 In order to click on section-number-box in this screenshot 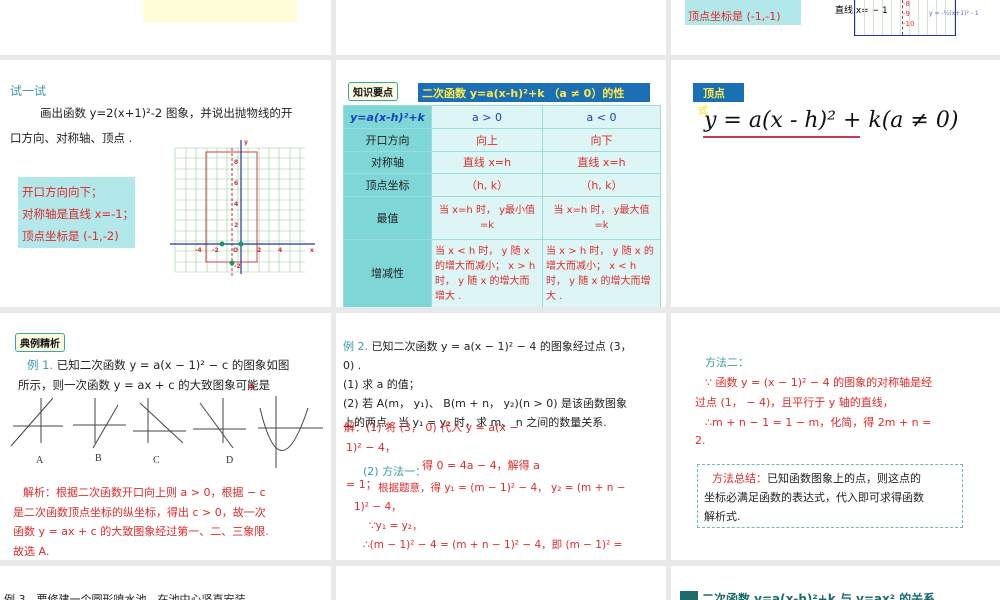, I will do `click(689, 595)`.